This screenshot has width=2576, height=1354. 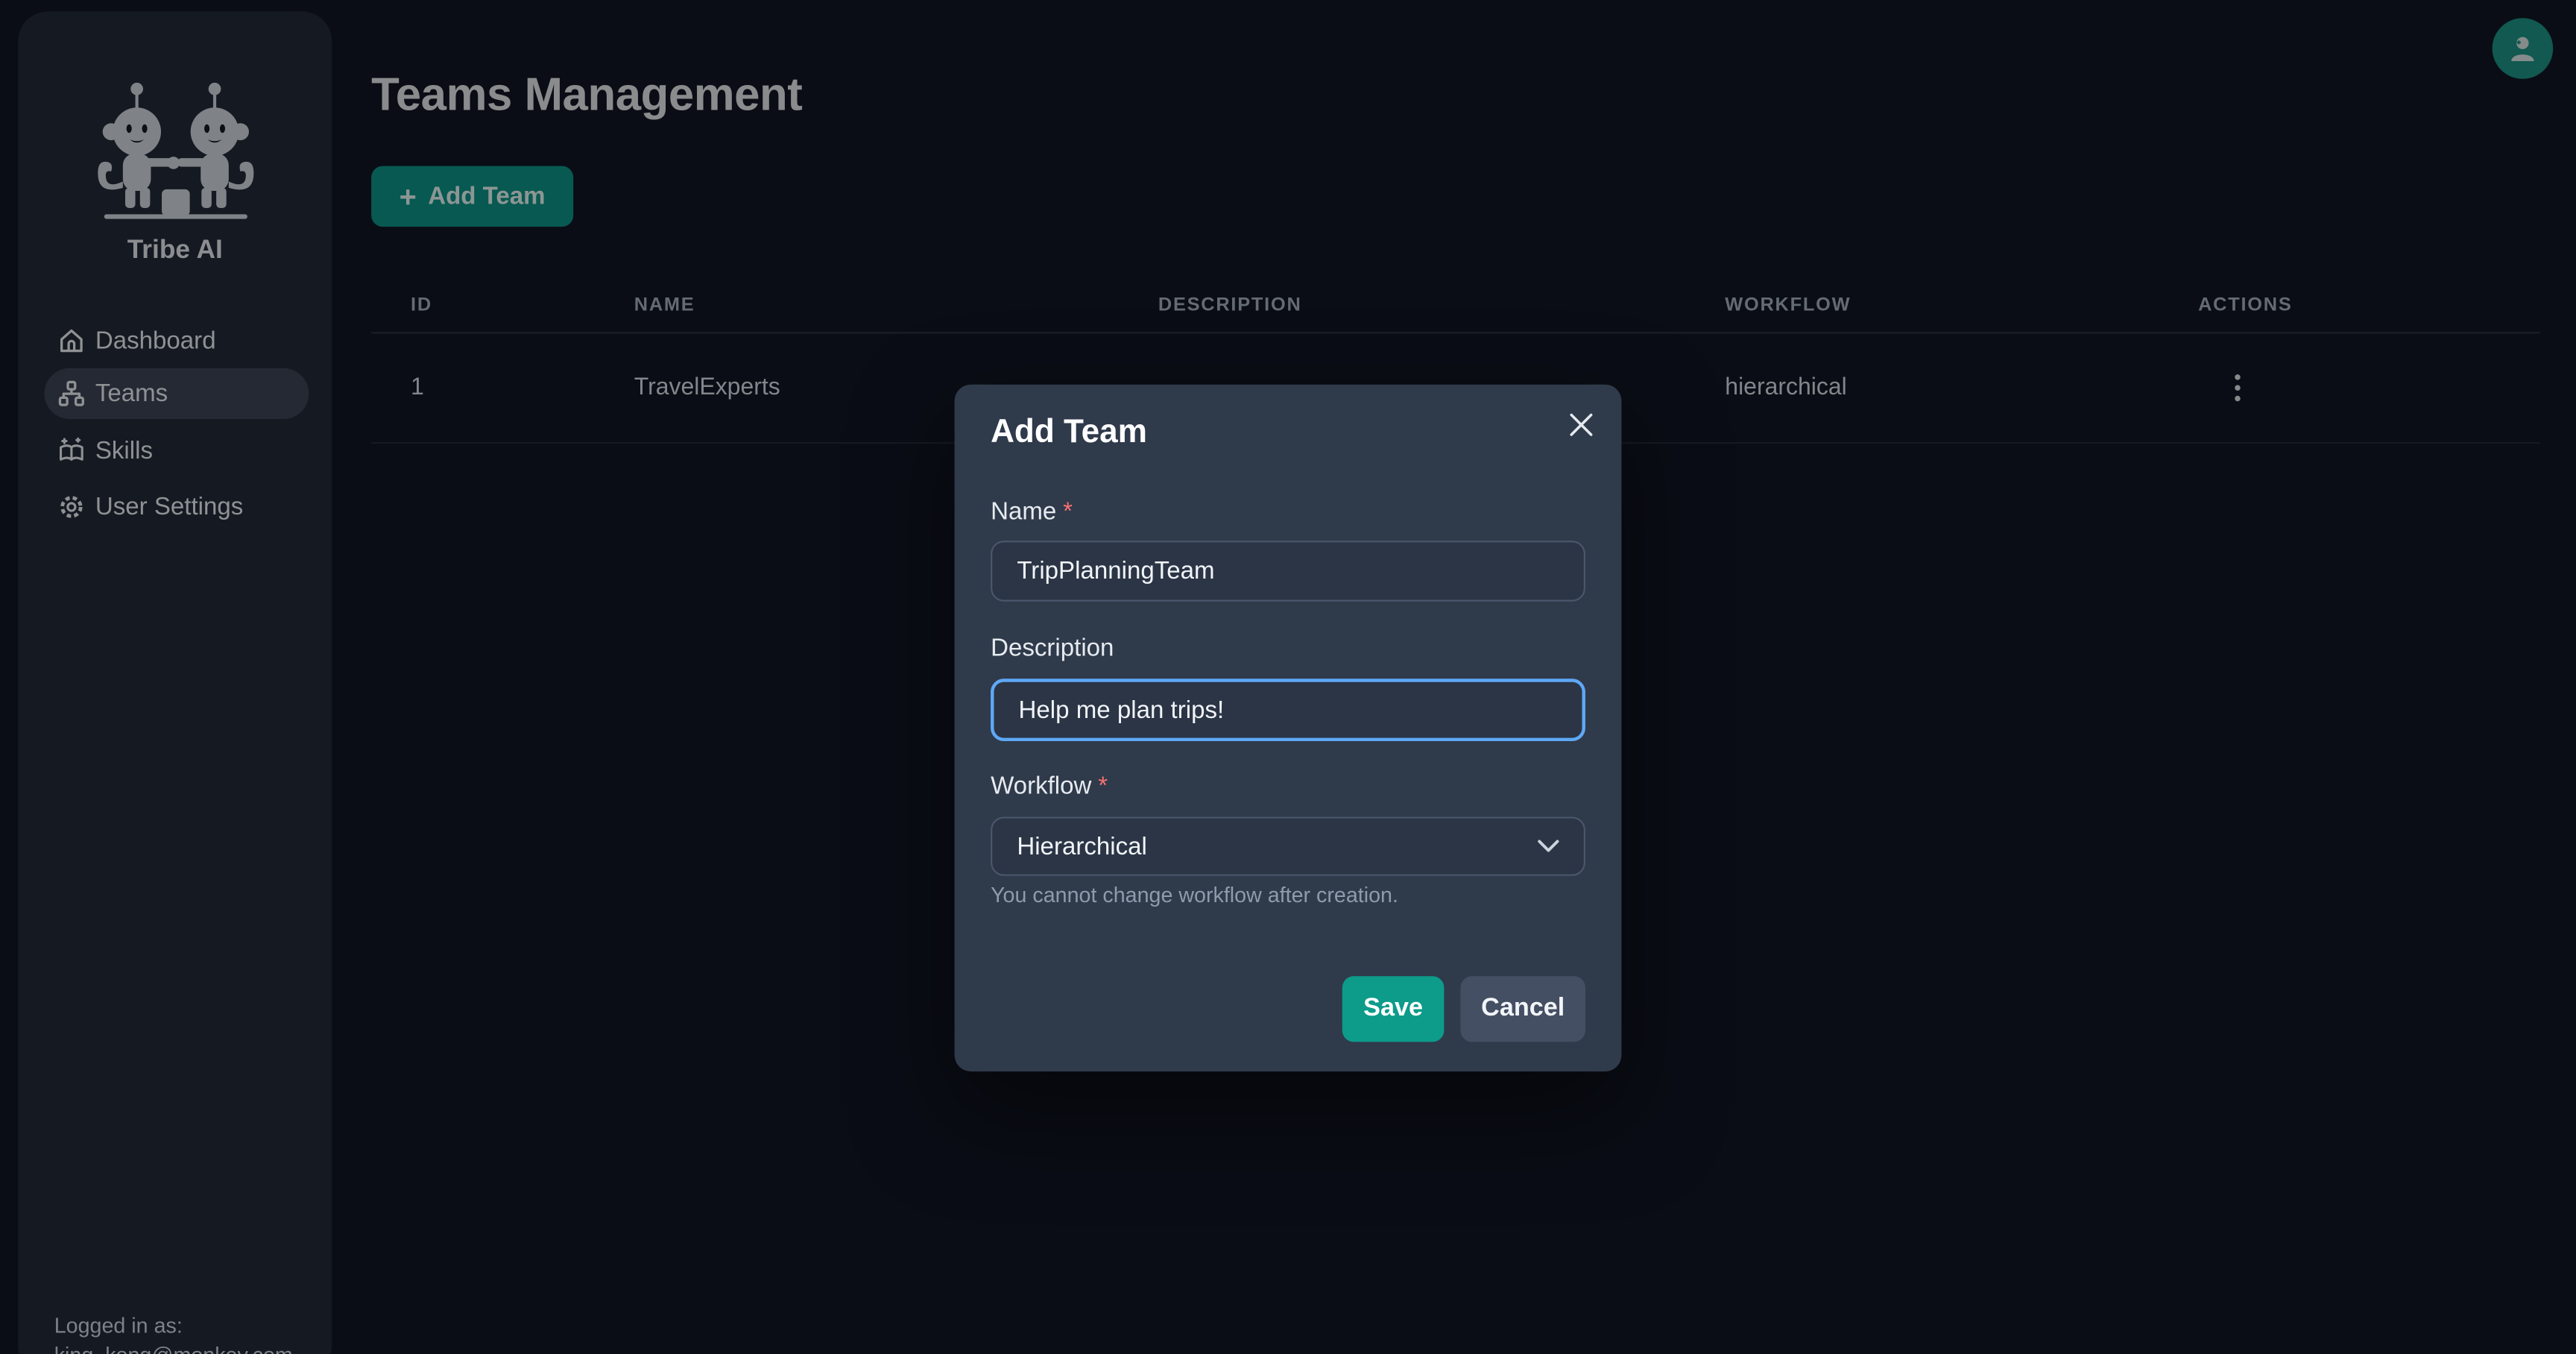 I want to click on save-button: Save, so click(x=1393, y=1009).